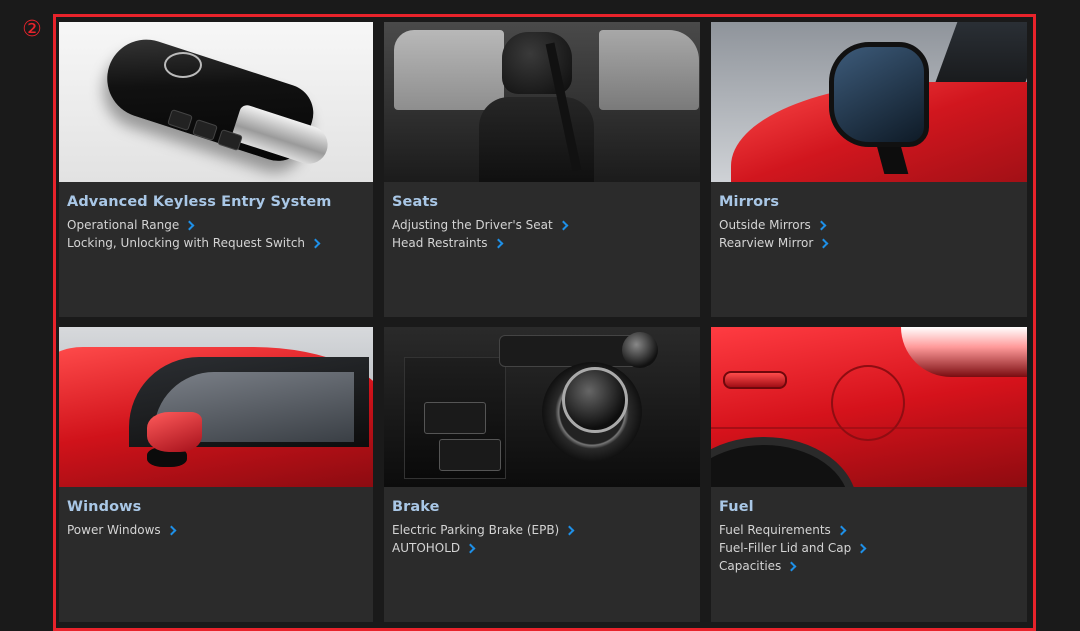 The height and width of the screenshot is (631, 1080). Describe the element at coordinates (869, 243) in the screenshot. I see `link-rearview-mirror: Rearview Mirror` at that location.